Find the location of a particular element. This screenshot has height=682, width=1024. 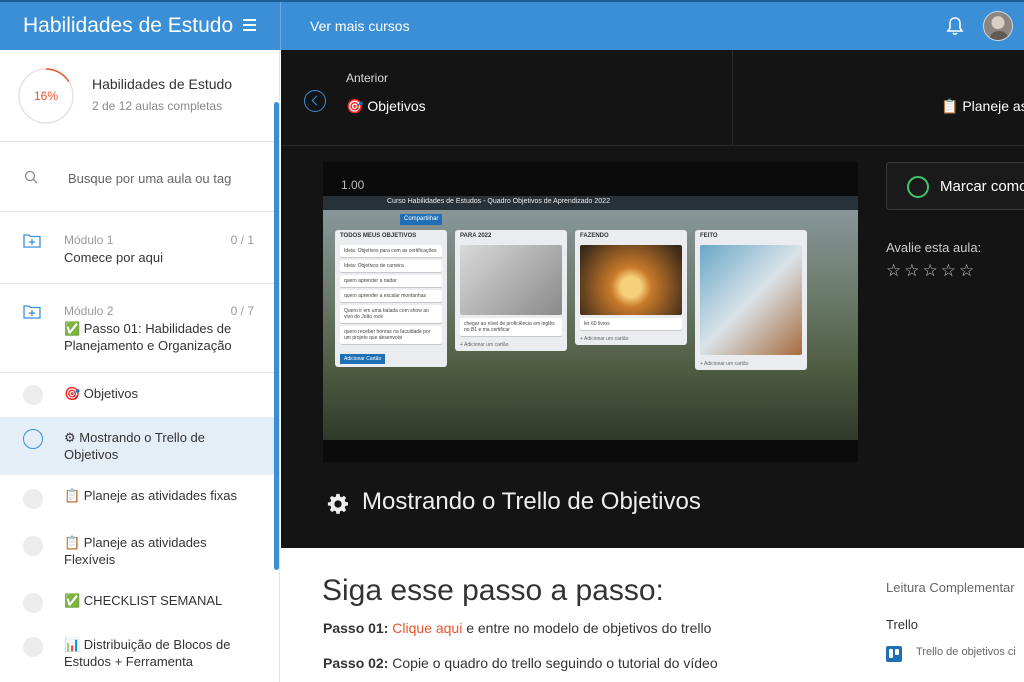

lesson-title: ⚙ Mostrando o Trello de Objetivos is located at coordinates (135, 446).